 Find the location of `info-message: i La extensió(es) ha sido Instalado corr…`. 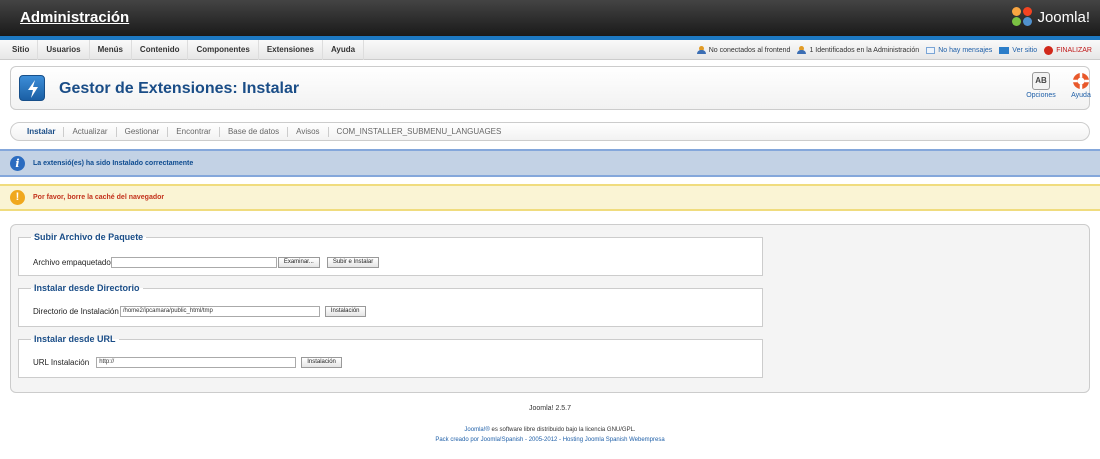

info-message: i La extensió(es) ha sido Instalado corr… is located at coordinates (550, 163).